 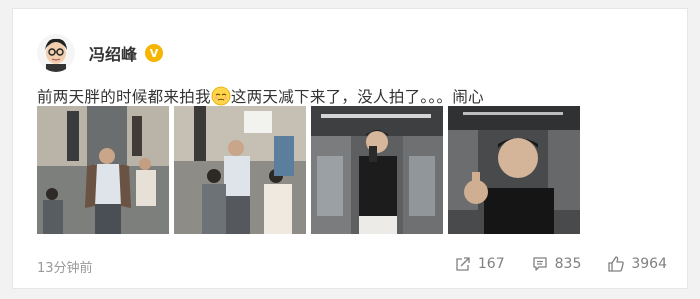 What do you see at coordinates (539, 264) in the screenshot?
I see `comment-icon` at bounding box center [539, 264].